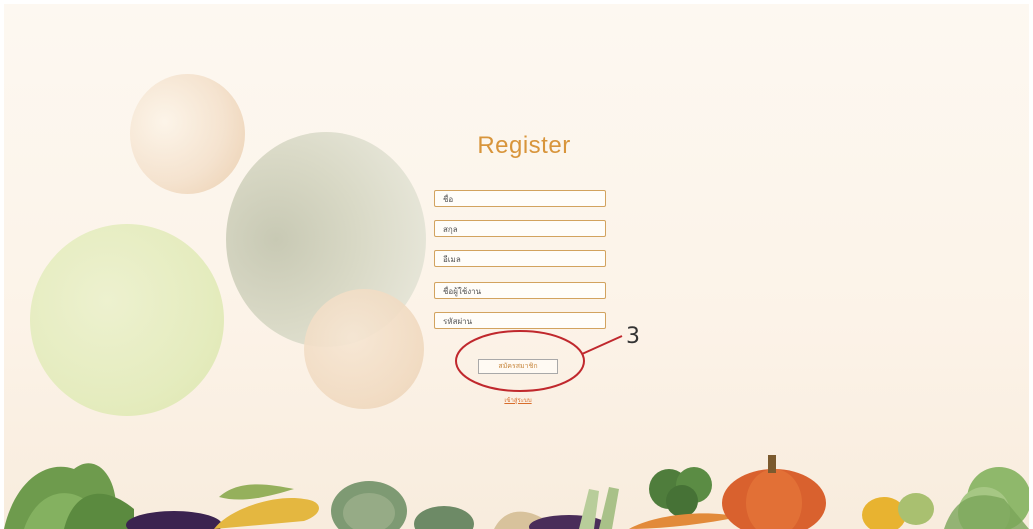 The image size is (1033, 529). Describe the element at coordinates (602, 345) in the screenshot. I see `annotation-pointer` at that location.